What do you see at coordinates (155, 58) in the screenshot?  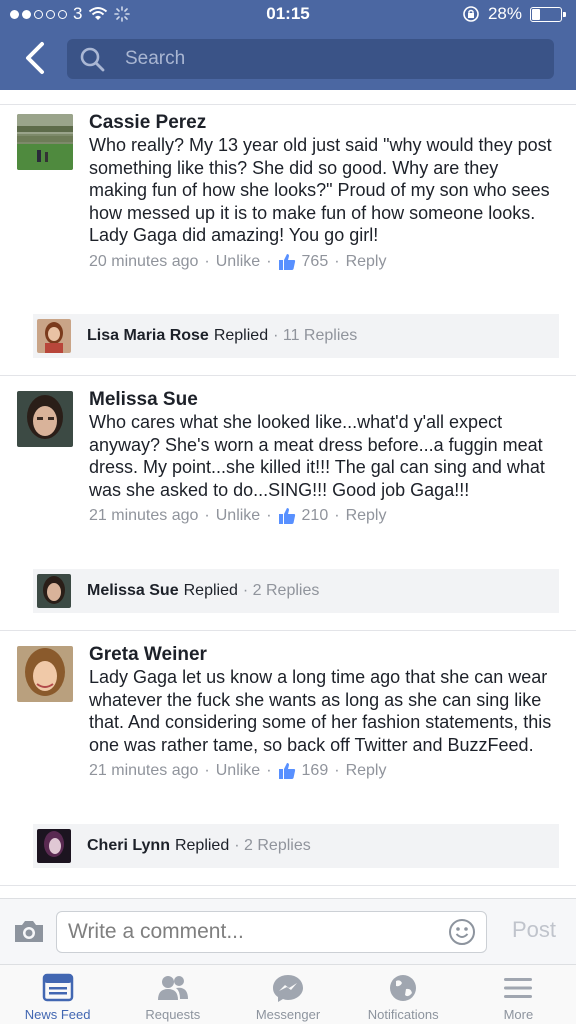 I see `search-placeholder: Search` at bounding box center [155, 58].